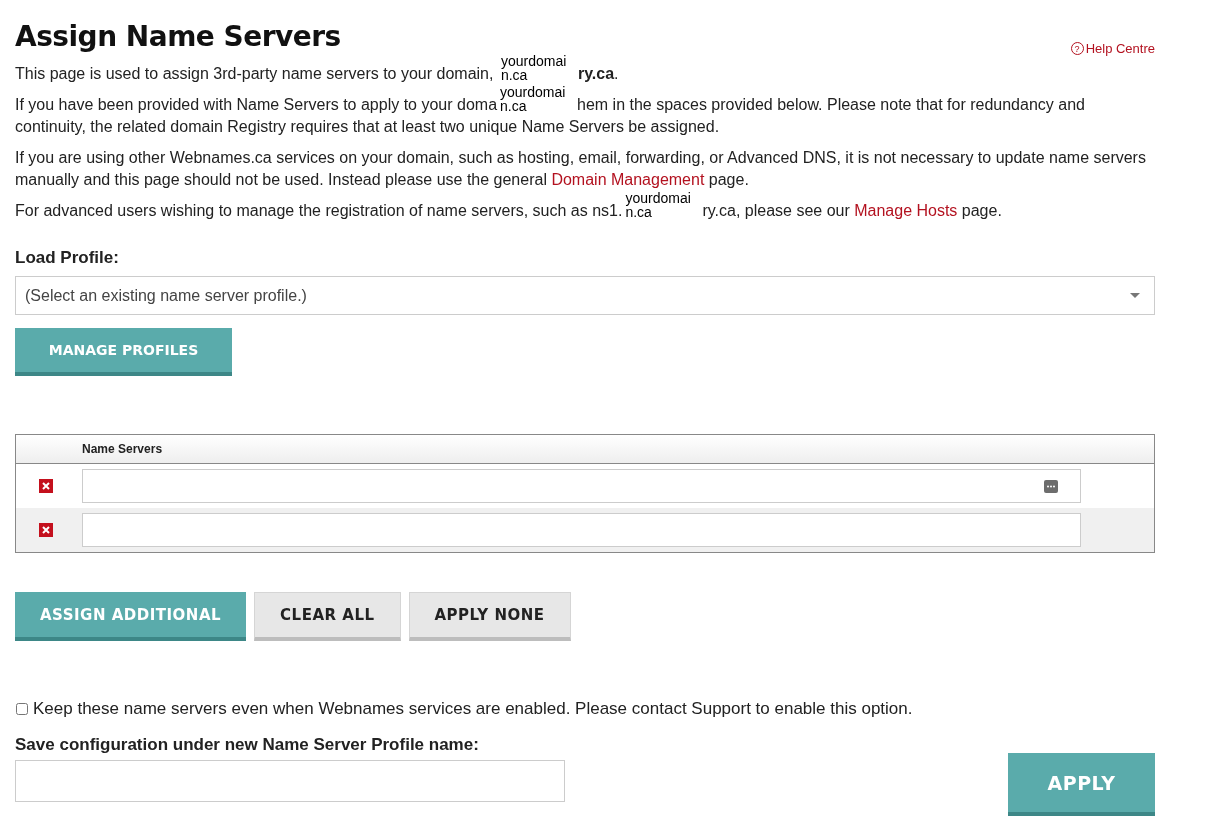 The width and height of the screenshot is (1206, 832). What do you see at coordinates (906, 210) in the screenshot?
I see `text-link: Manage Hosts` at bounding box center [906, 210].